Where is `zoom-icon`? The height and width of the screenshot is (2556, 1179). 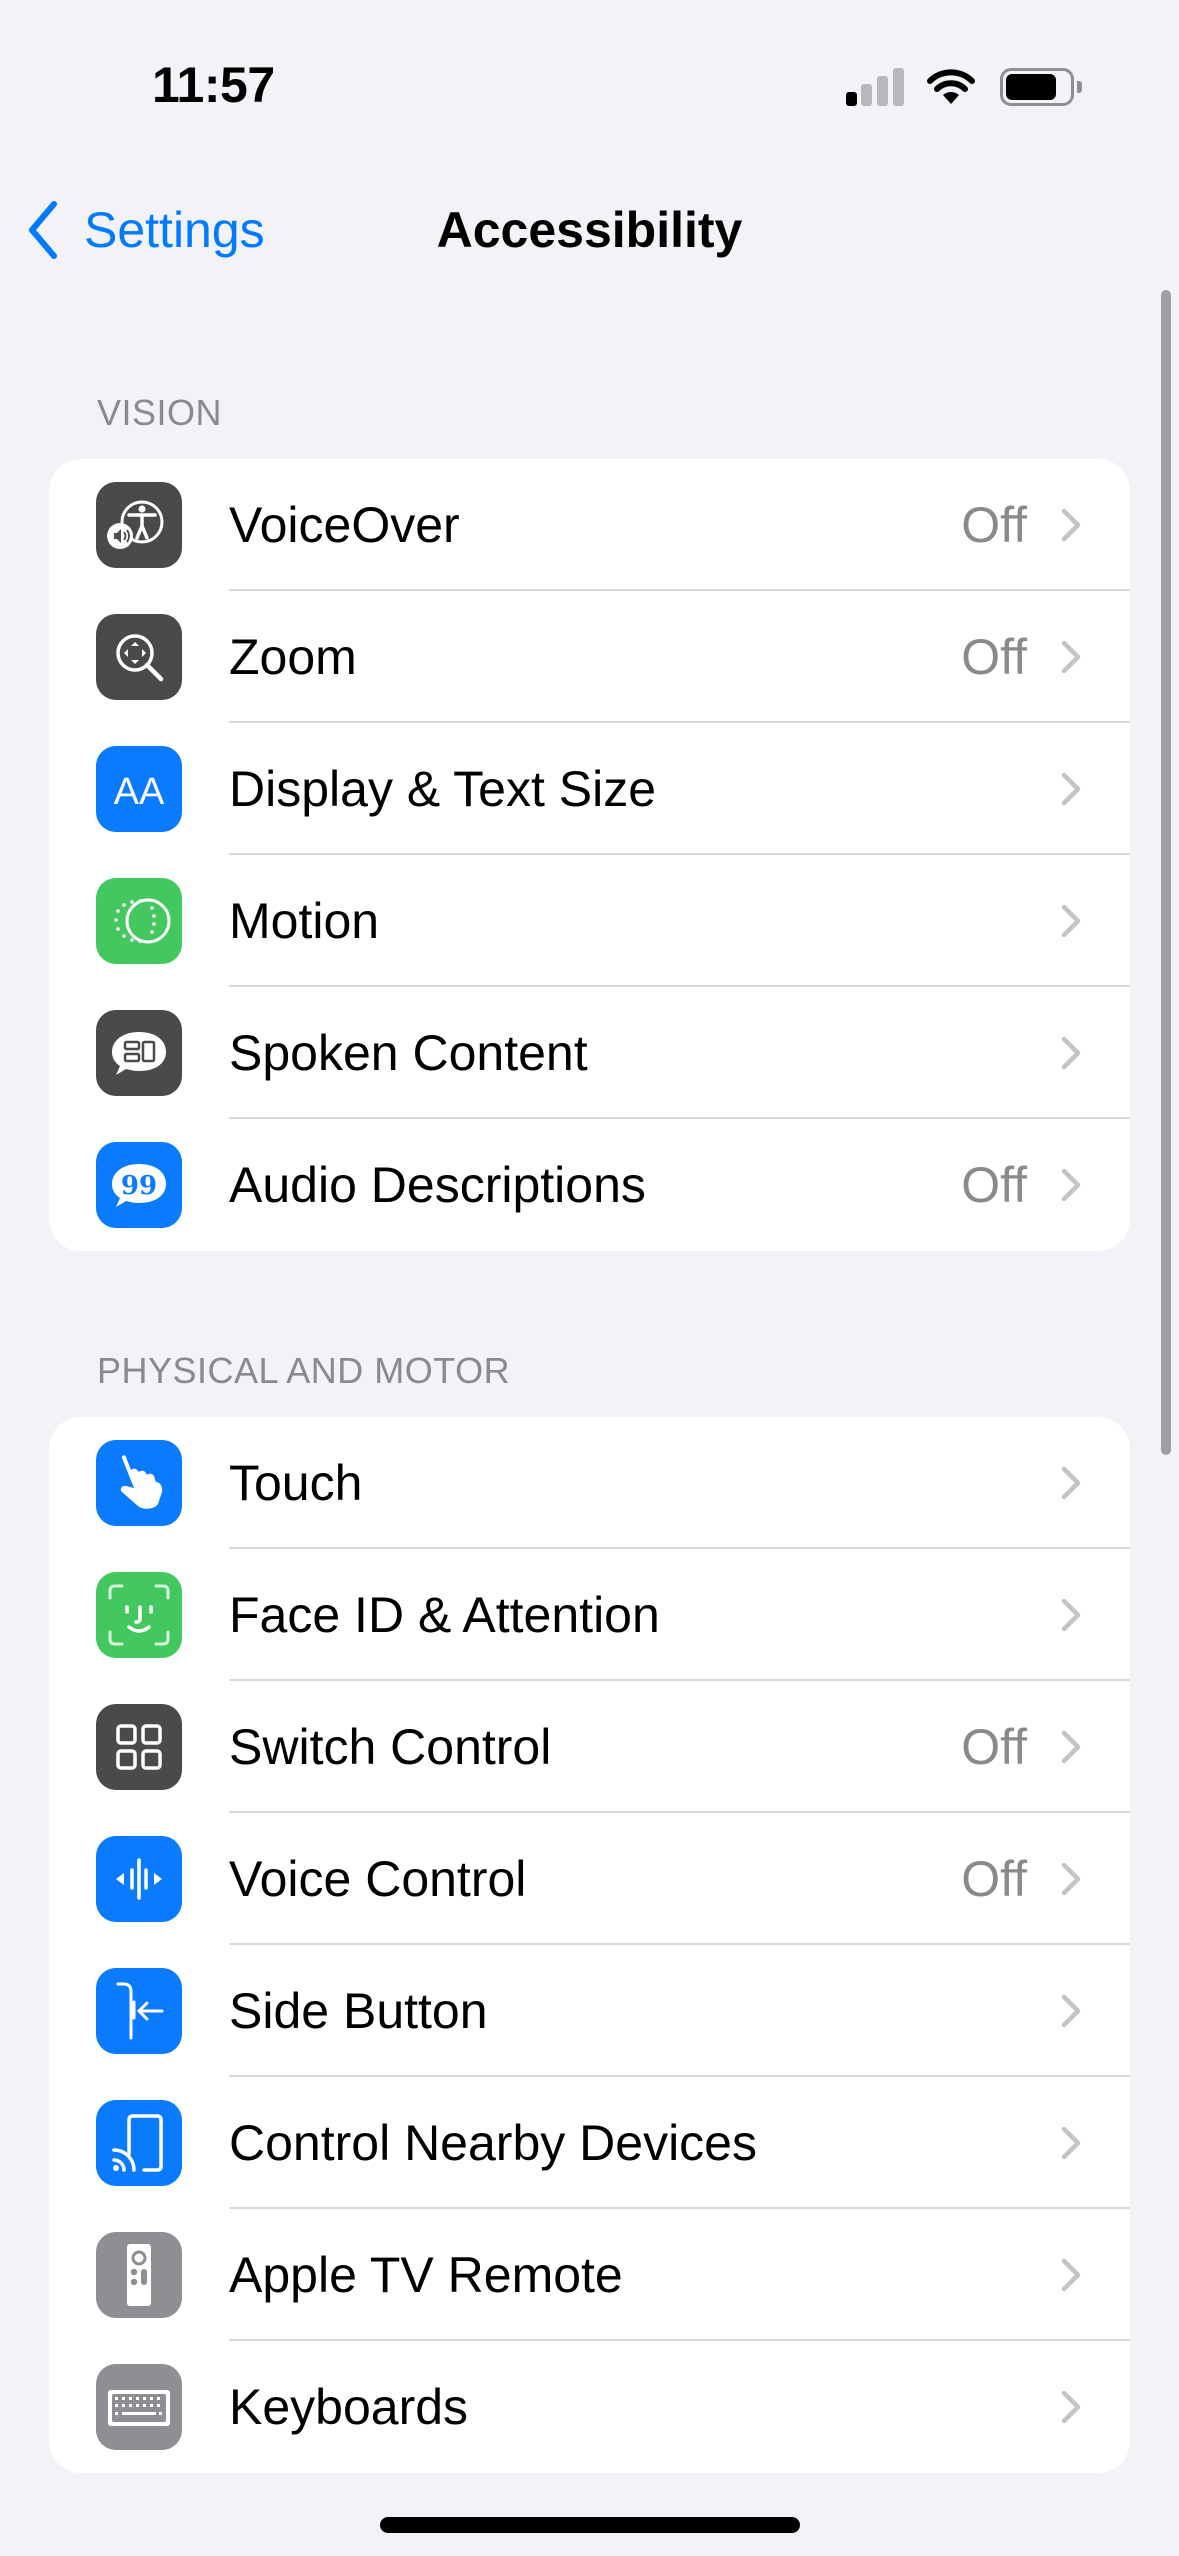
zoom-icon is located at coordinates (139, 657).